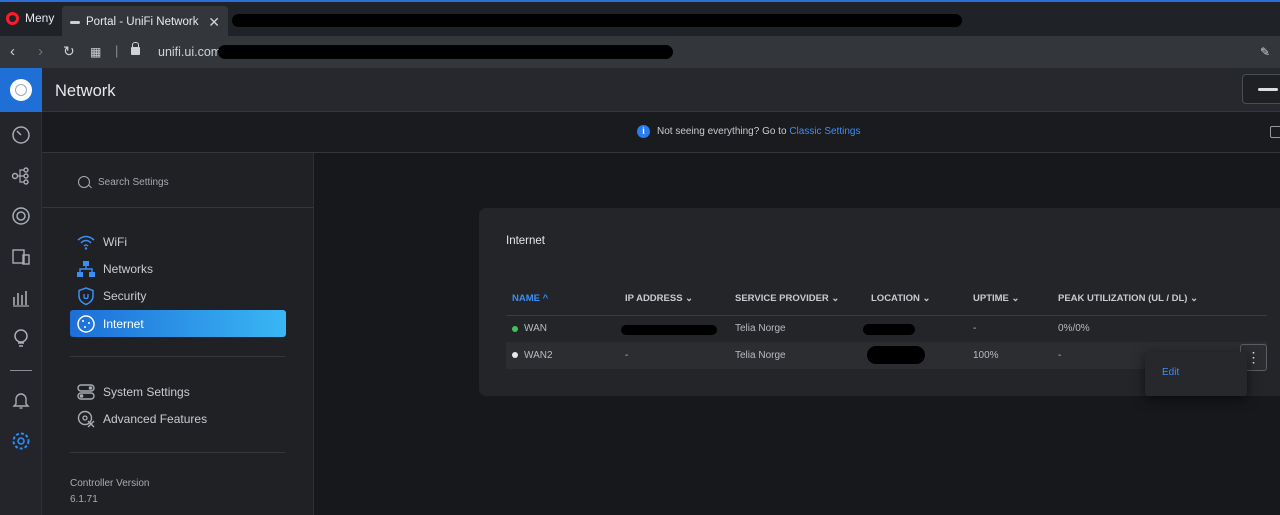 This screenshot has height=515, width=1280. What do you see at coordinates (142, 22) in the screenshot?
I see `tab-title: Portal - UniFi Network` at bounding box center [142, 22].